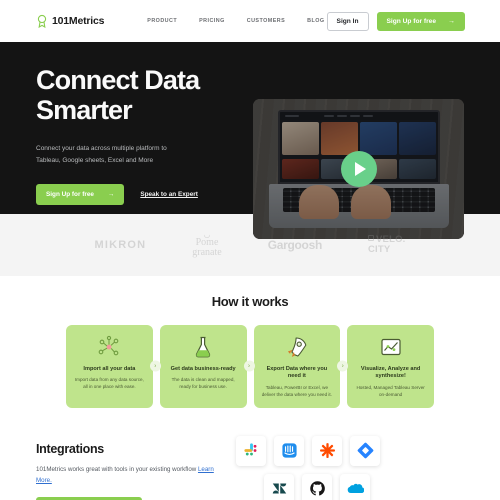  What do you see at coordinates (70, 448) in the screenshot?
I see `integrations-title: Integrations` at bounding box center [70, 448].